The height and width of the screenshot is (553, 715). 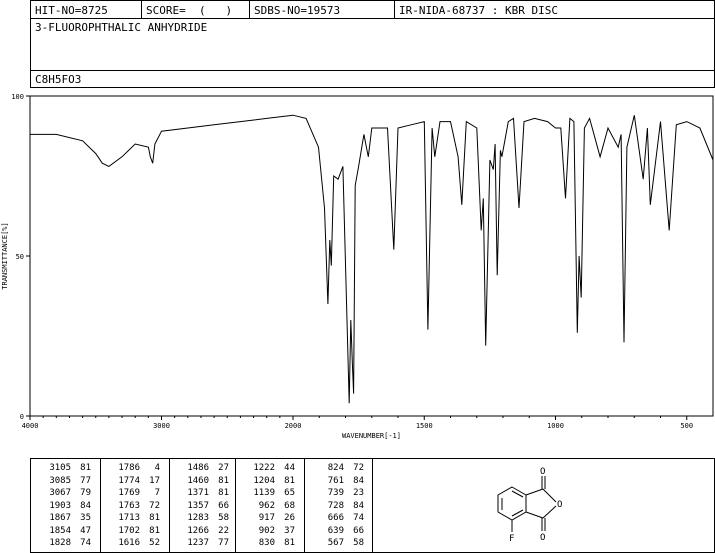 I want to click on peak-transmittance: 47, so click(x=85, y=530).